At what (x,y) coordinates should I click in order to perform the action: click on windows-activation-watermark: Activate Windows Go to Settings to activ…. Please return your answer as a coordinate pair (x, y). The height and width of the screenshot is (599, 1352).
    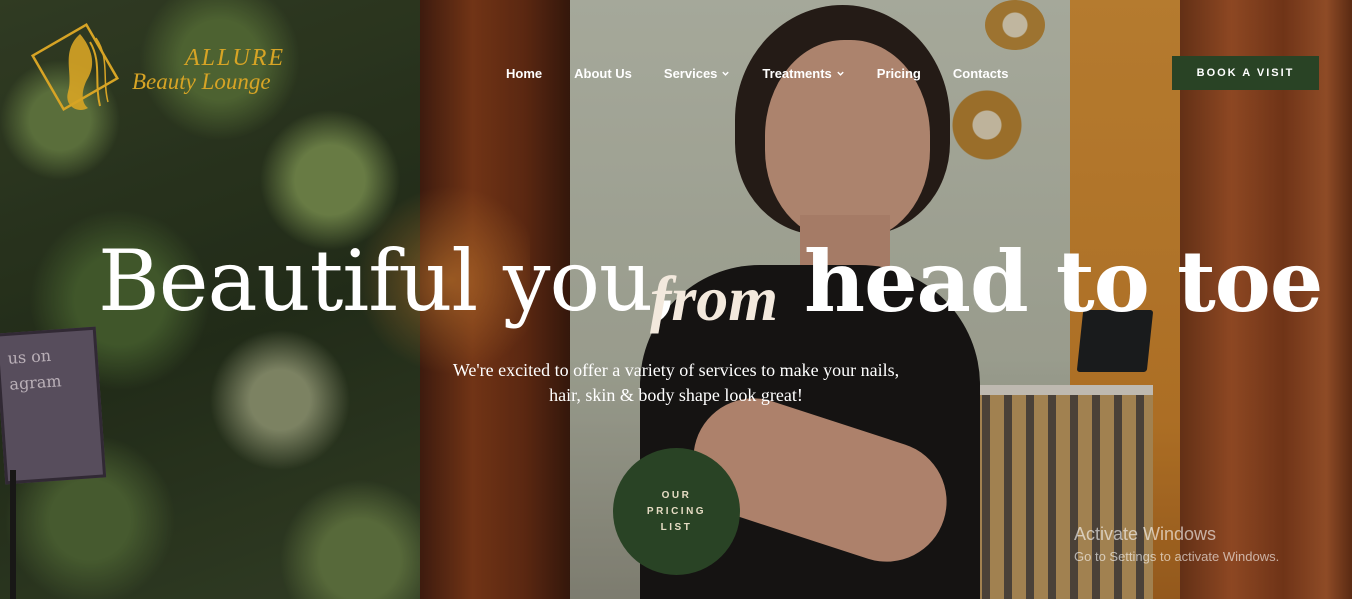
    Looking at the image, I should click on (1176, 544).